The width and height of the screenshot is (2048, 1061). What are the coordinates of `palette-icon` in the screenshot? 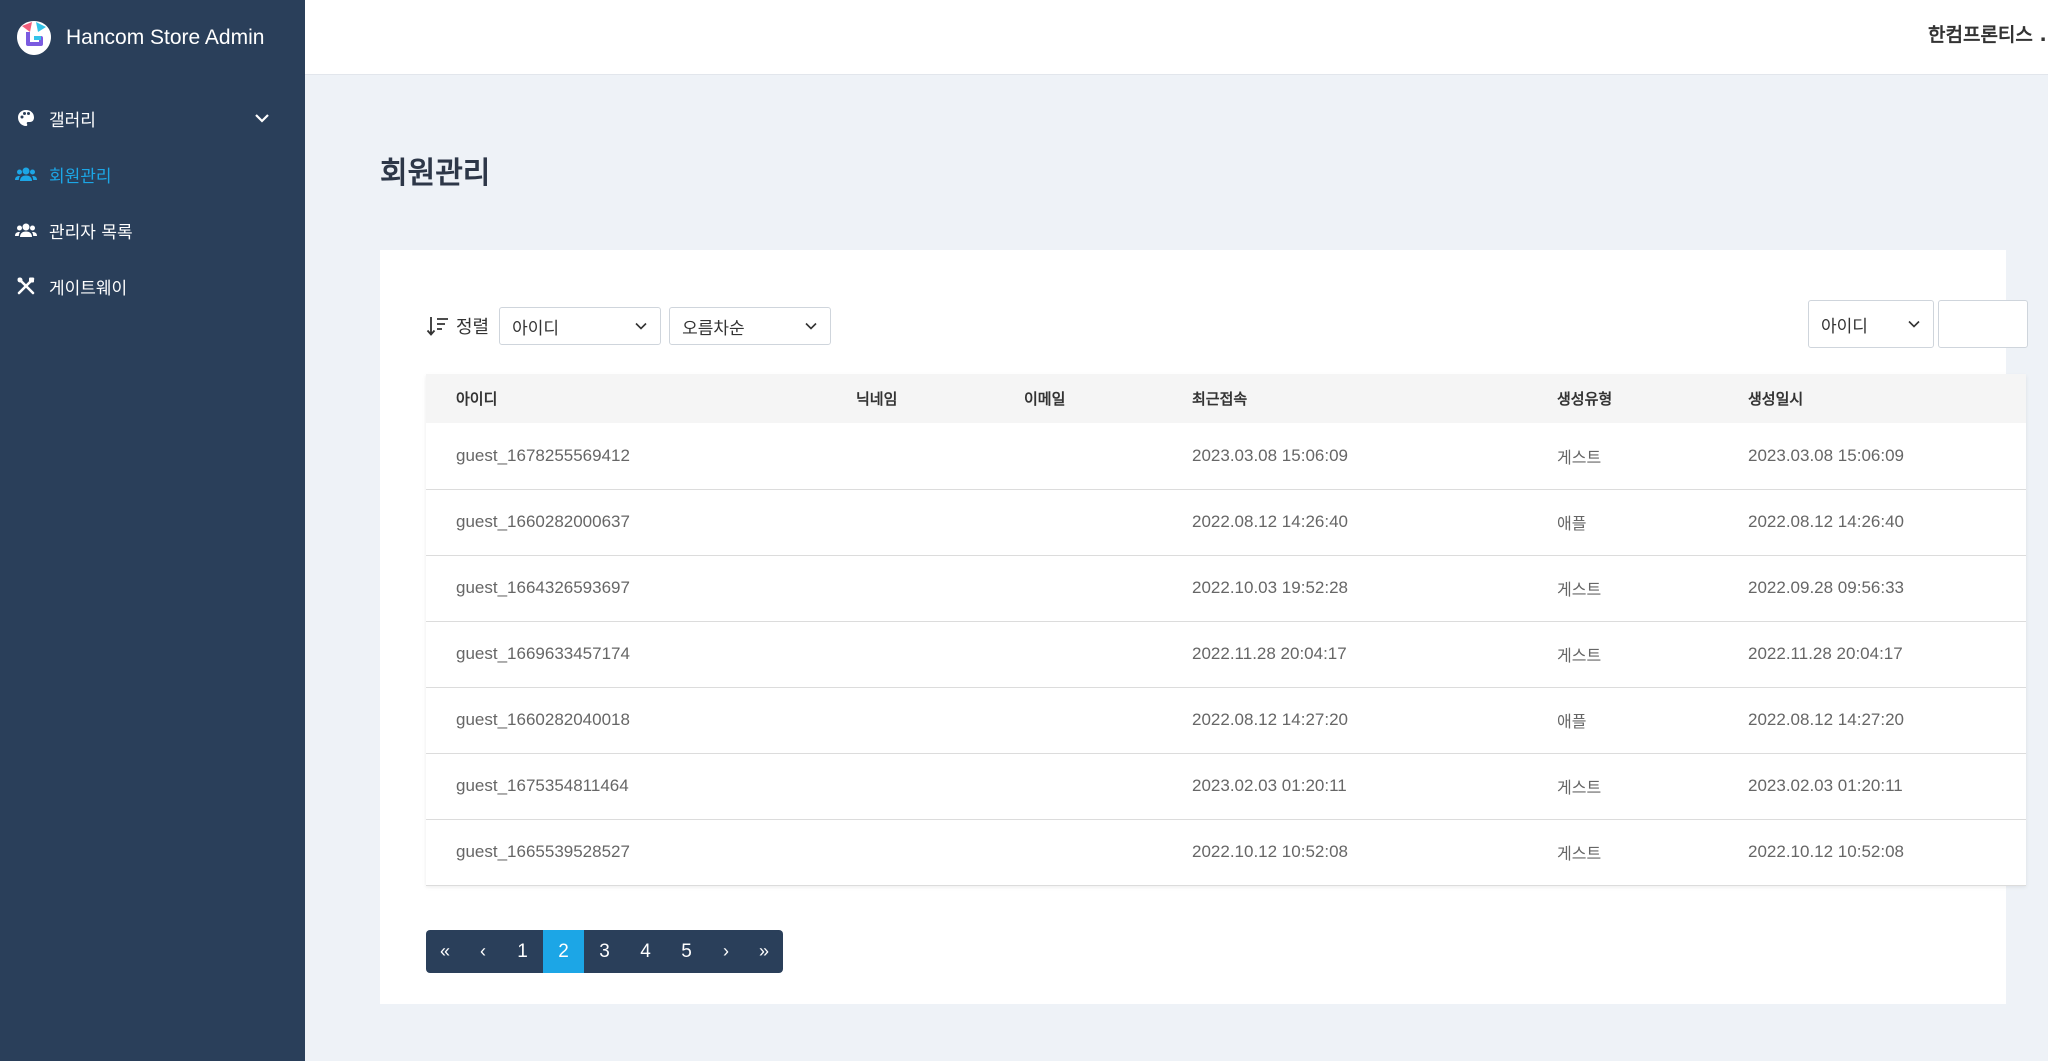 It's located at (26, 118).